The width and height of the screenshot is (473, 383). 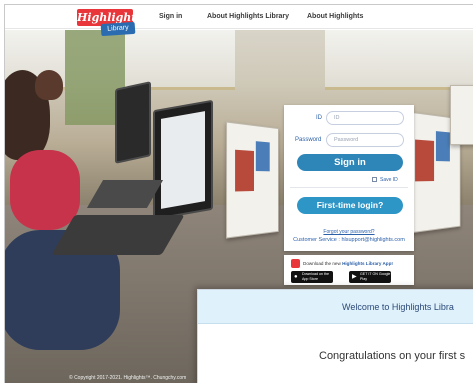 I want to click on app-download-text: Download the new Highlights Library App!, so click(x=348, y=263).